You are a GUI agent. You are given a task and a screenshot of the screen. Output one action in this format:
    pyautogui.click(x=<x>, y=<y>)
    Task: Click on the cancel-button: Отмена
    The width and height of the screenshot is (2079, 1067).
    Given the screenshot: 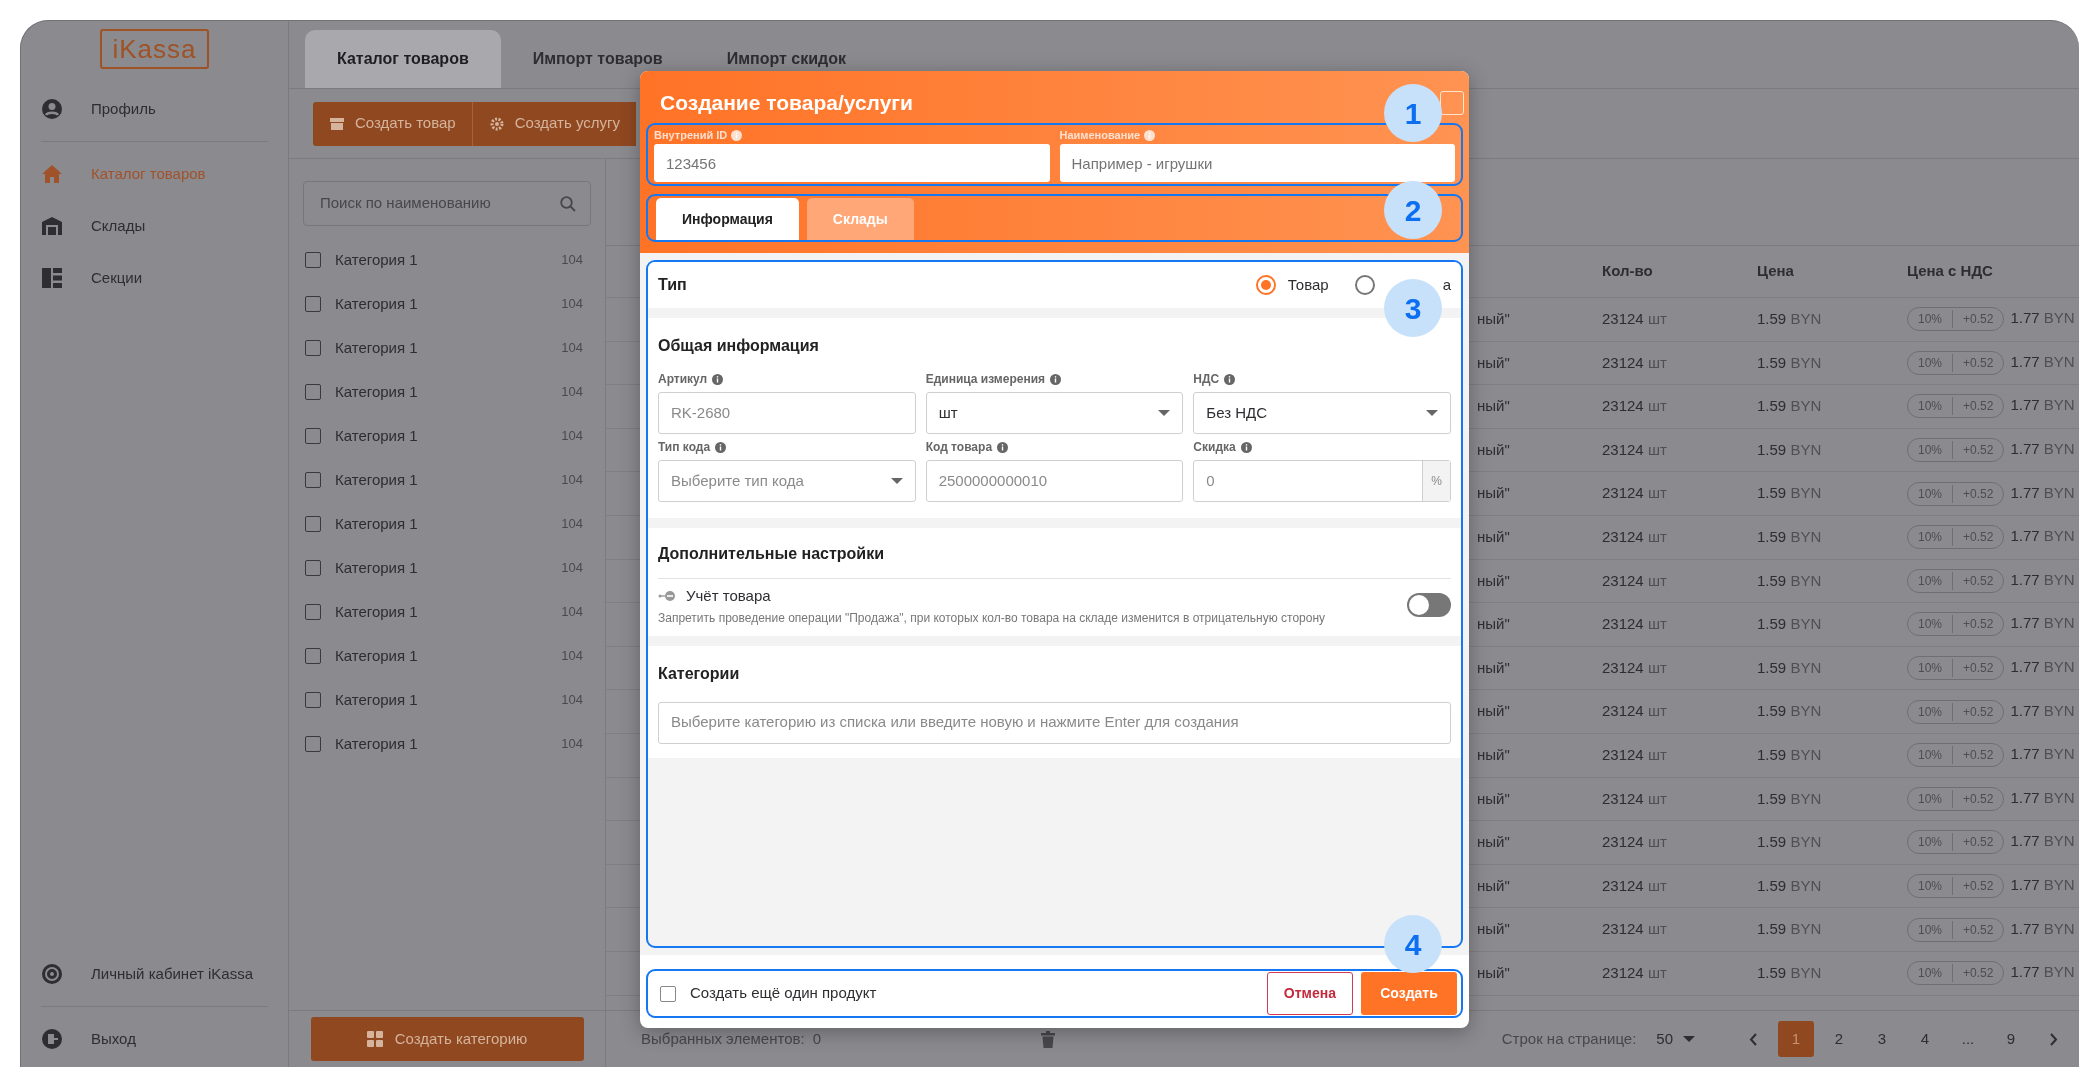 What is the action you would take?
    pyautogui.click(x=1309, y=993)
    